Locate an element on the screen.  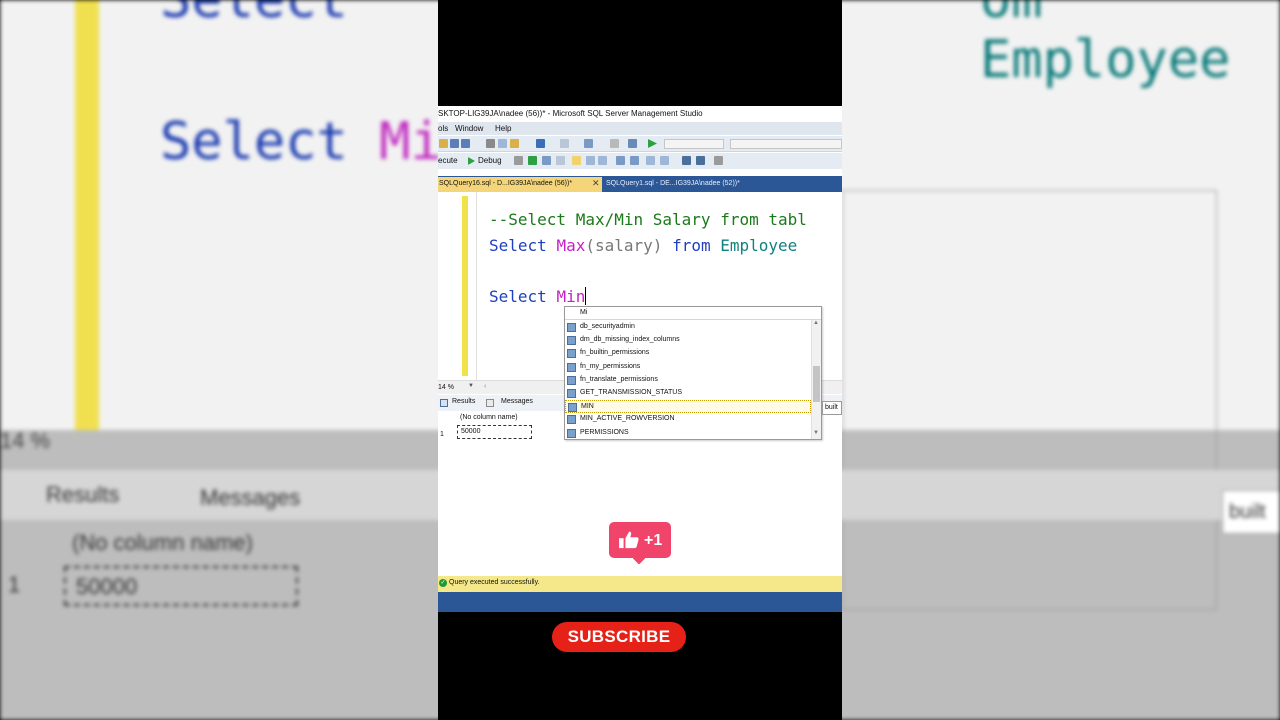
menu-help: Help is located at coordinates (503, 128).